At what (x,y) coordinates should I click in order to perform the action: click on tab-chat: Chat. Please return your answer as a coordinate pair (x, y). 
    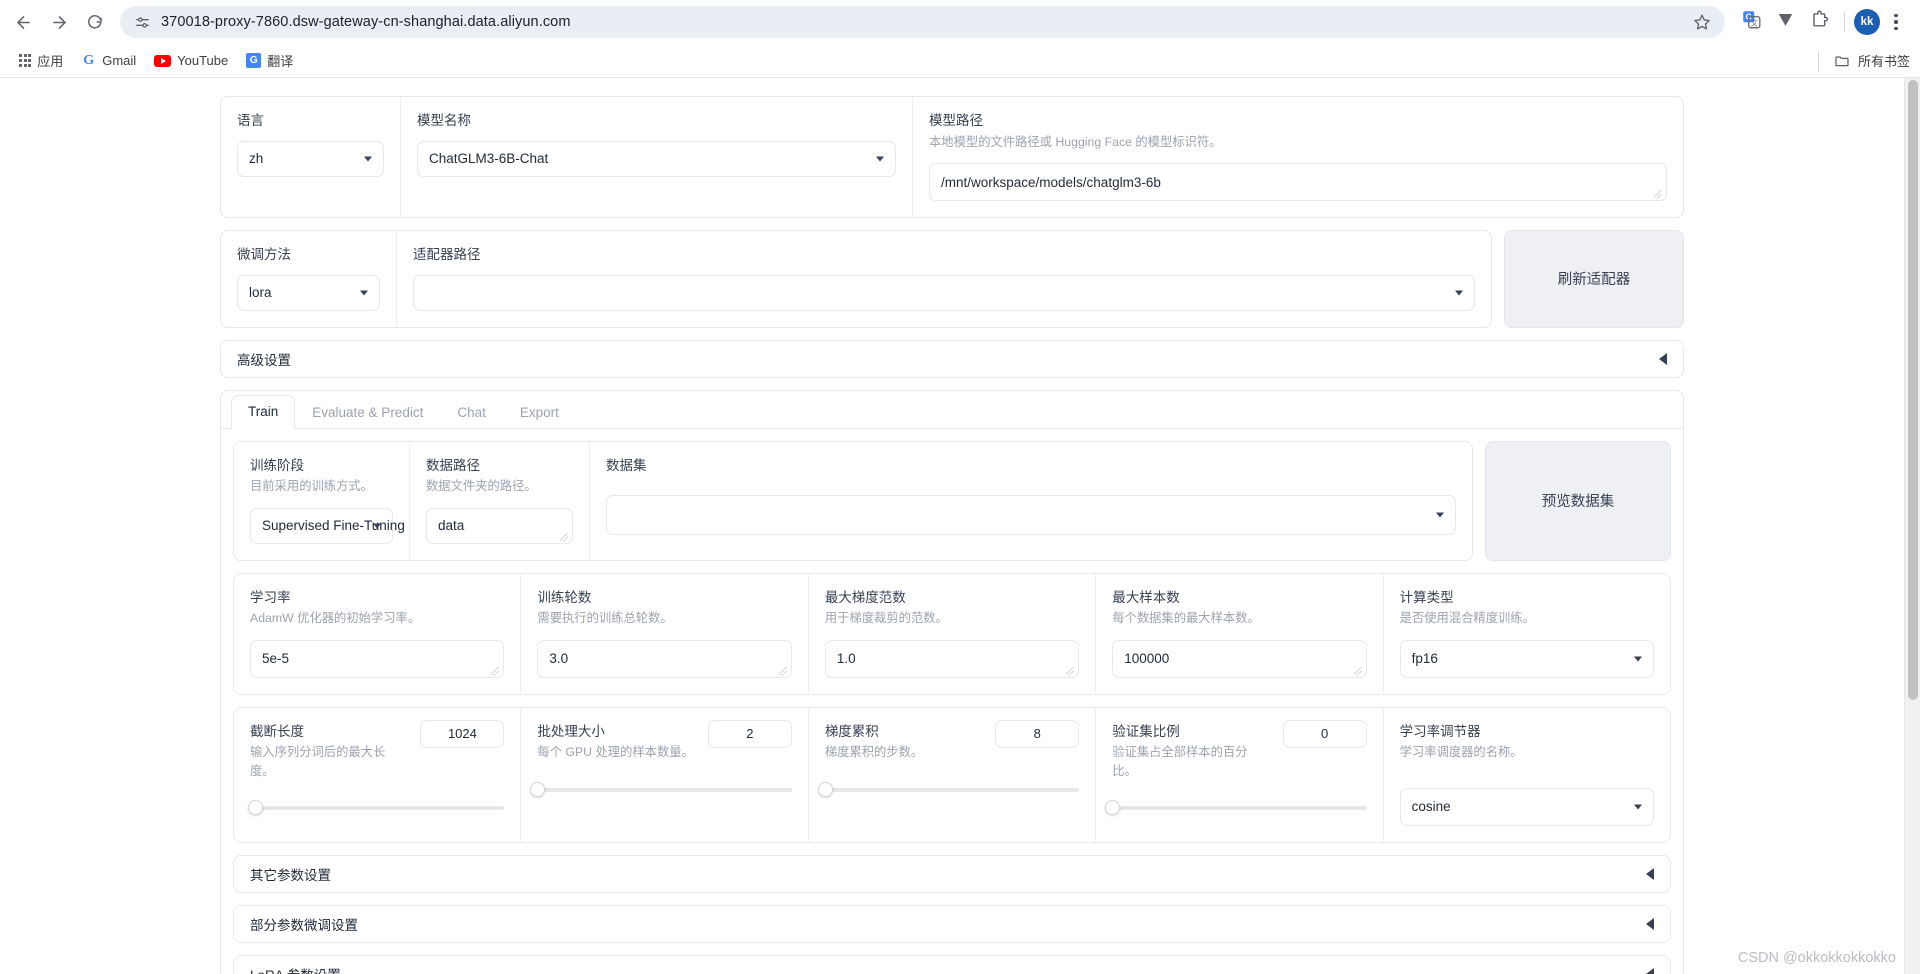
    Looking at the image, I should click on (471, 412).